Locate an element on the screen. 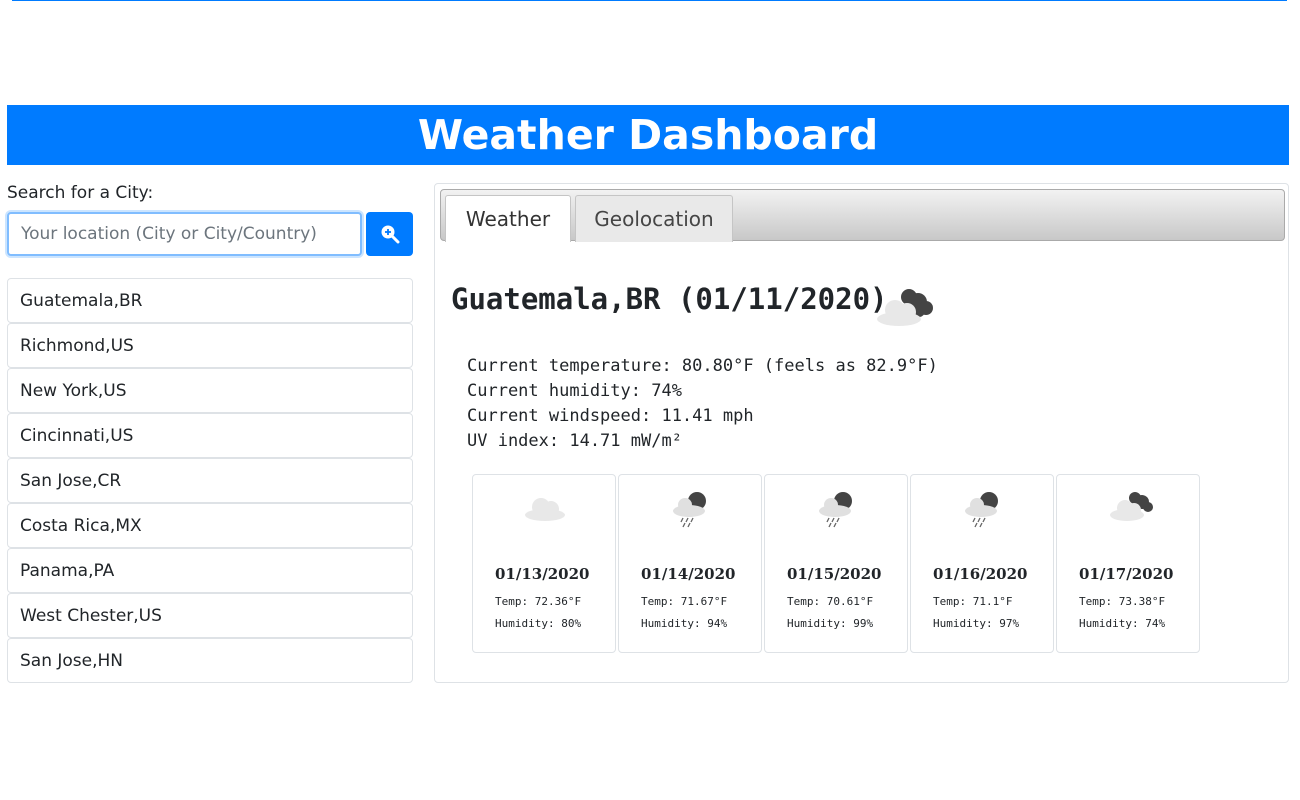 The image size is (1300, 800). header-banner: Weather Dashboard is located at coordinates (648, 135).